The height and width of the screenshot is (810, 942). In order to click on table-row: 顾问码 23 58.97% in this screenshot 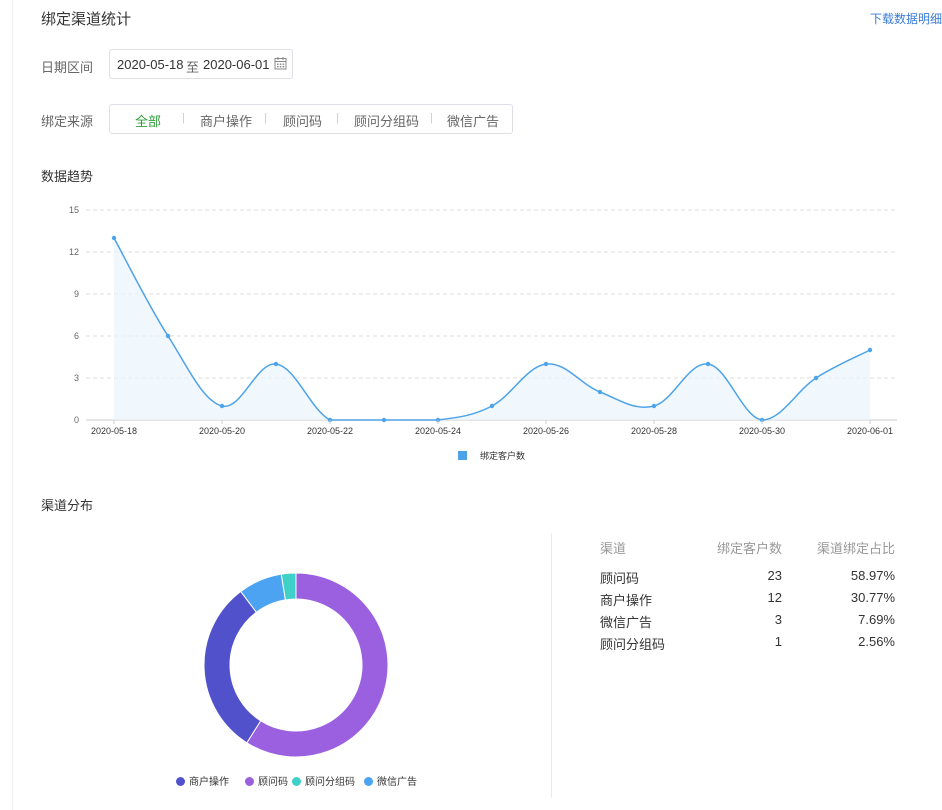, I will do `click(747, 579)`.